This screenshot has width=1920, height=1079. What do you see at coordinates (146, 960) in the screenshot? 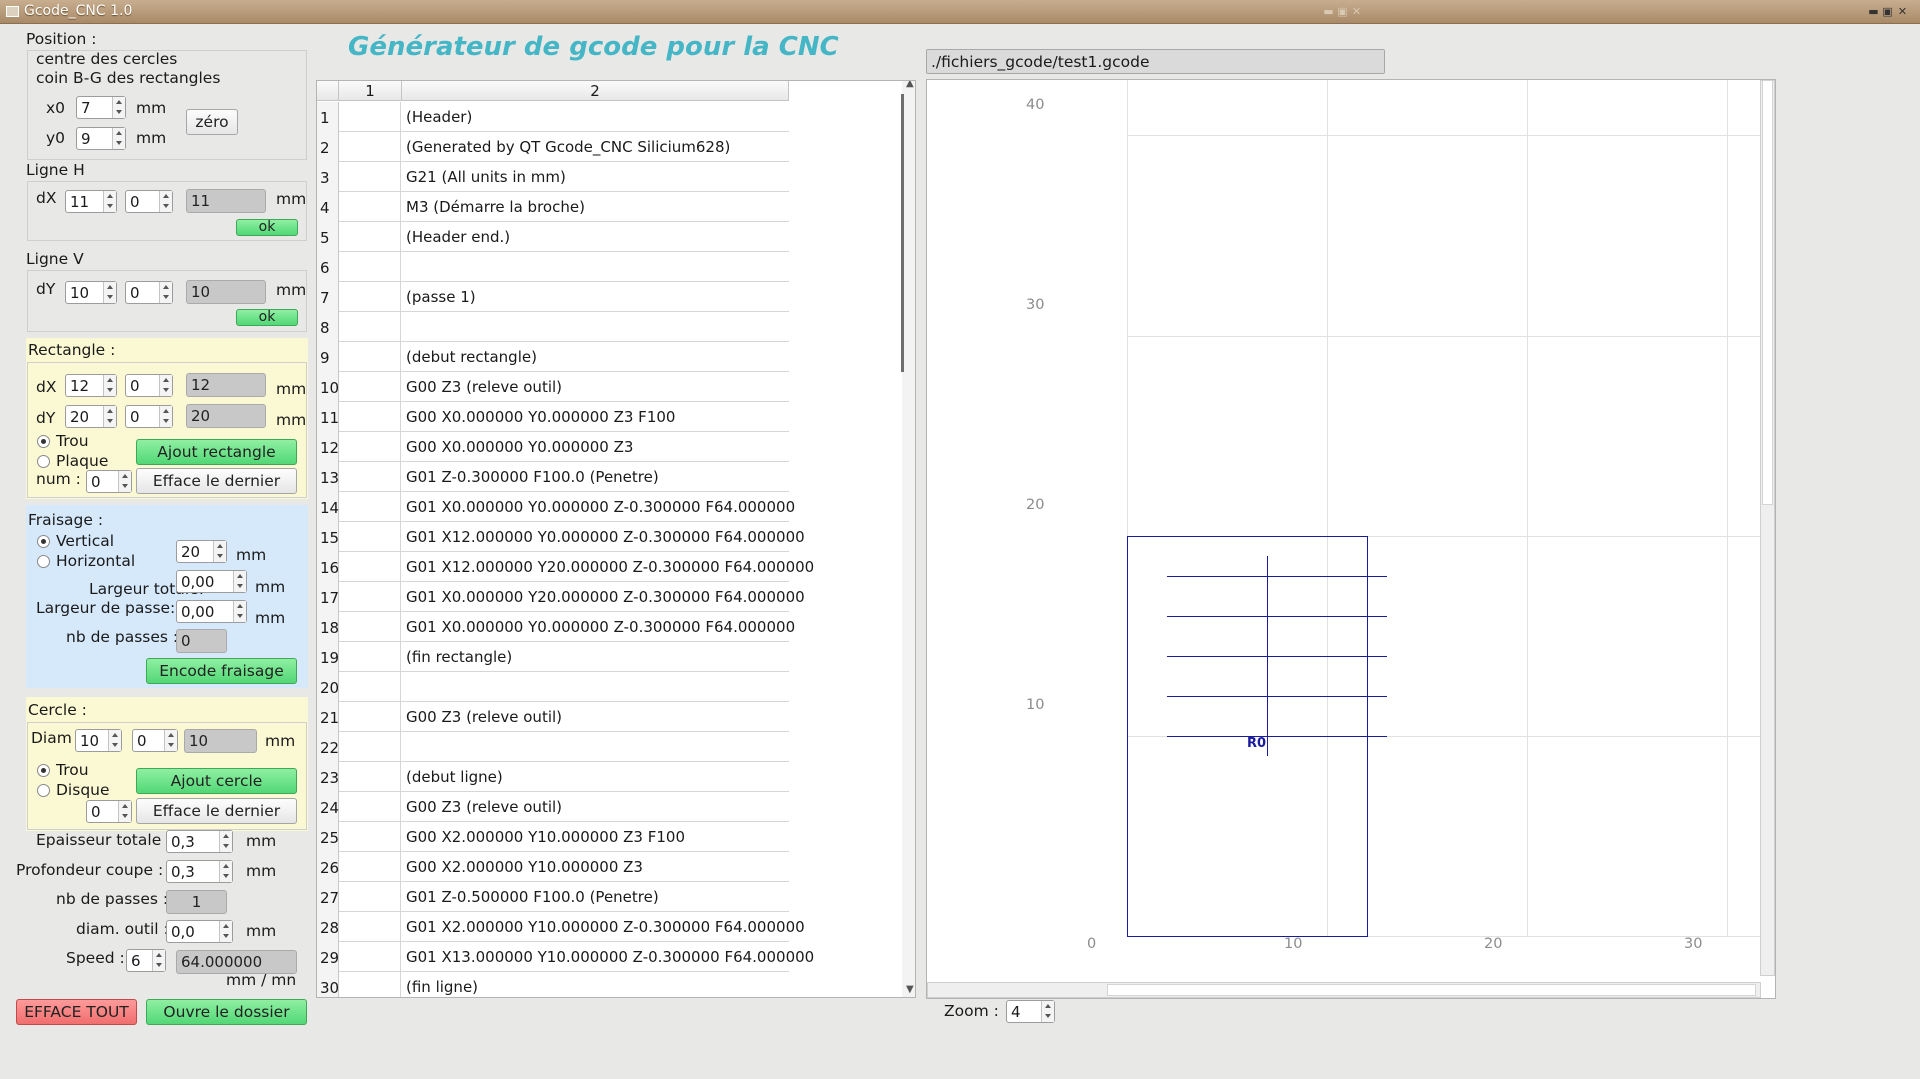
I see `speed-spinbox: 6` at bounding box center [146, 960].